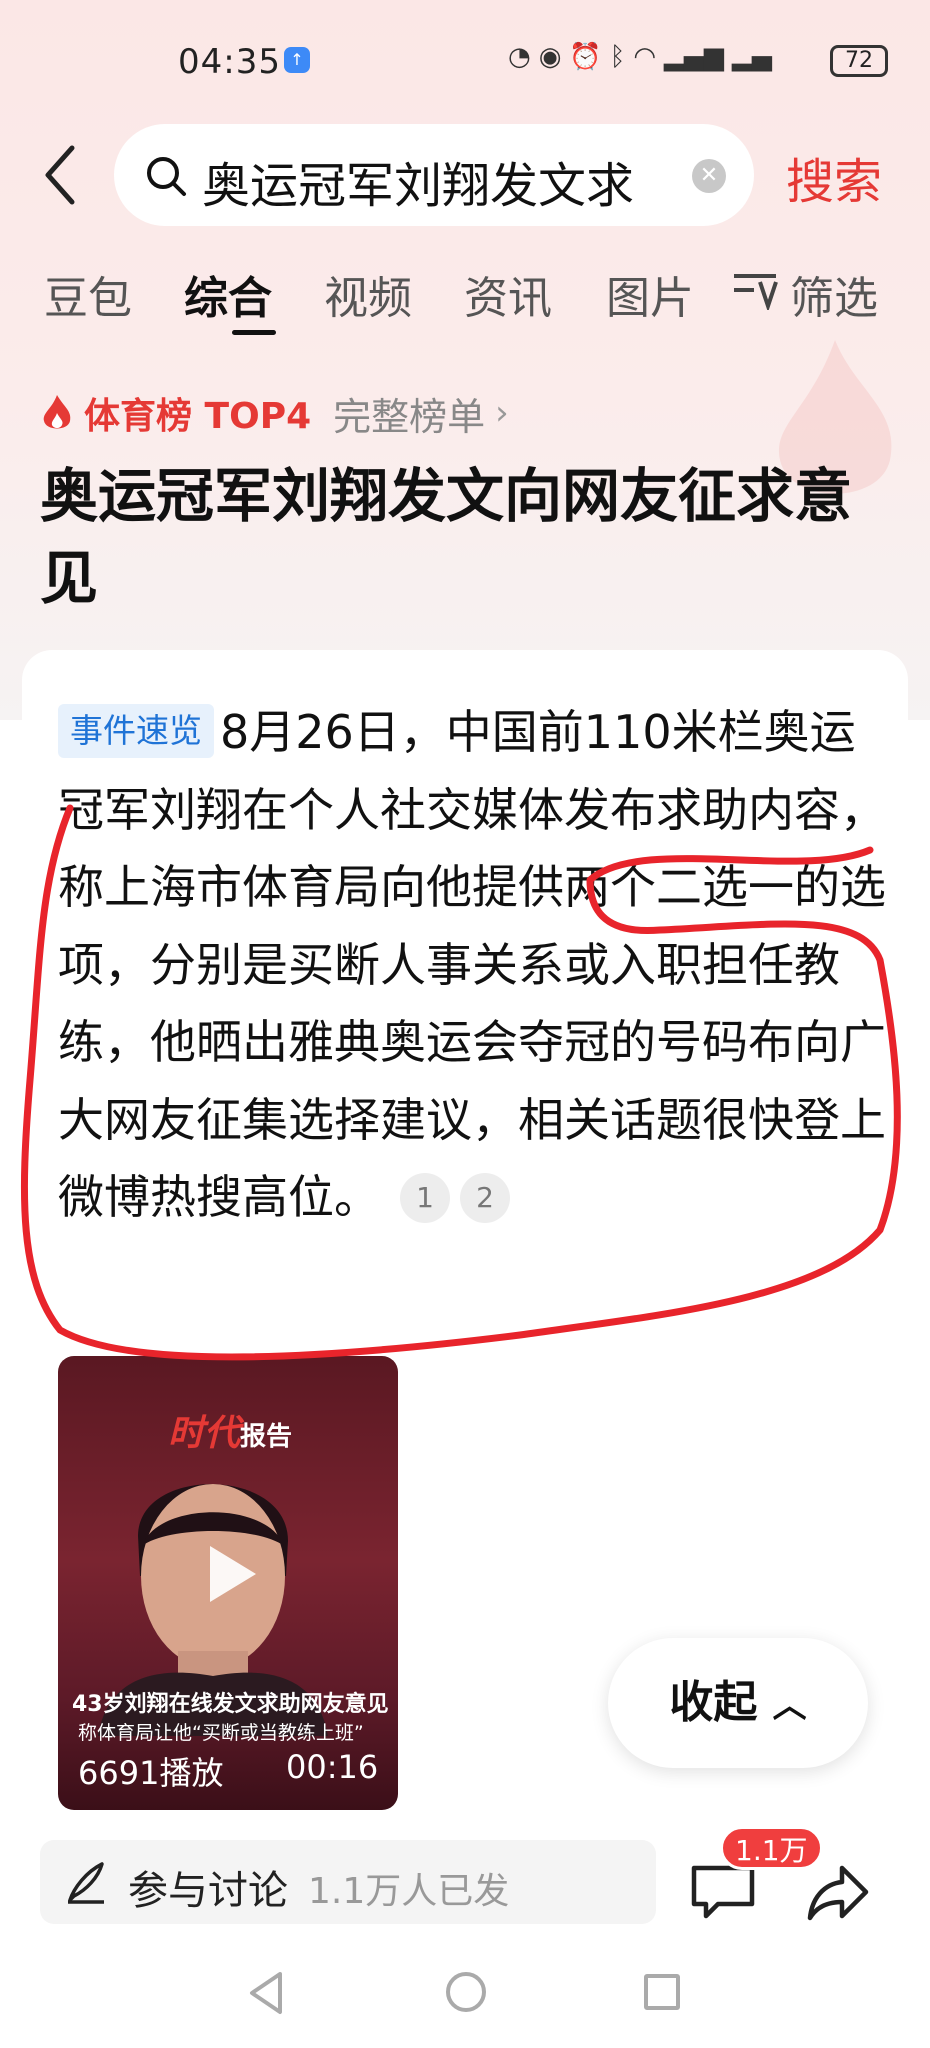  Describe the element at coordinates (229, 62) in the screenshot. I see `status-time: 04:35` at that location.